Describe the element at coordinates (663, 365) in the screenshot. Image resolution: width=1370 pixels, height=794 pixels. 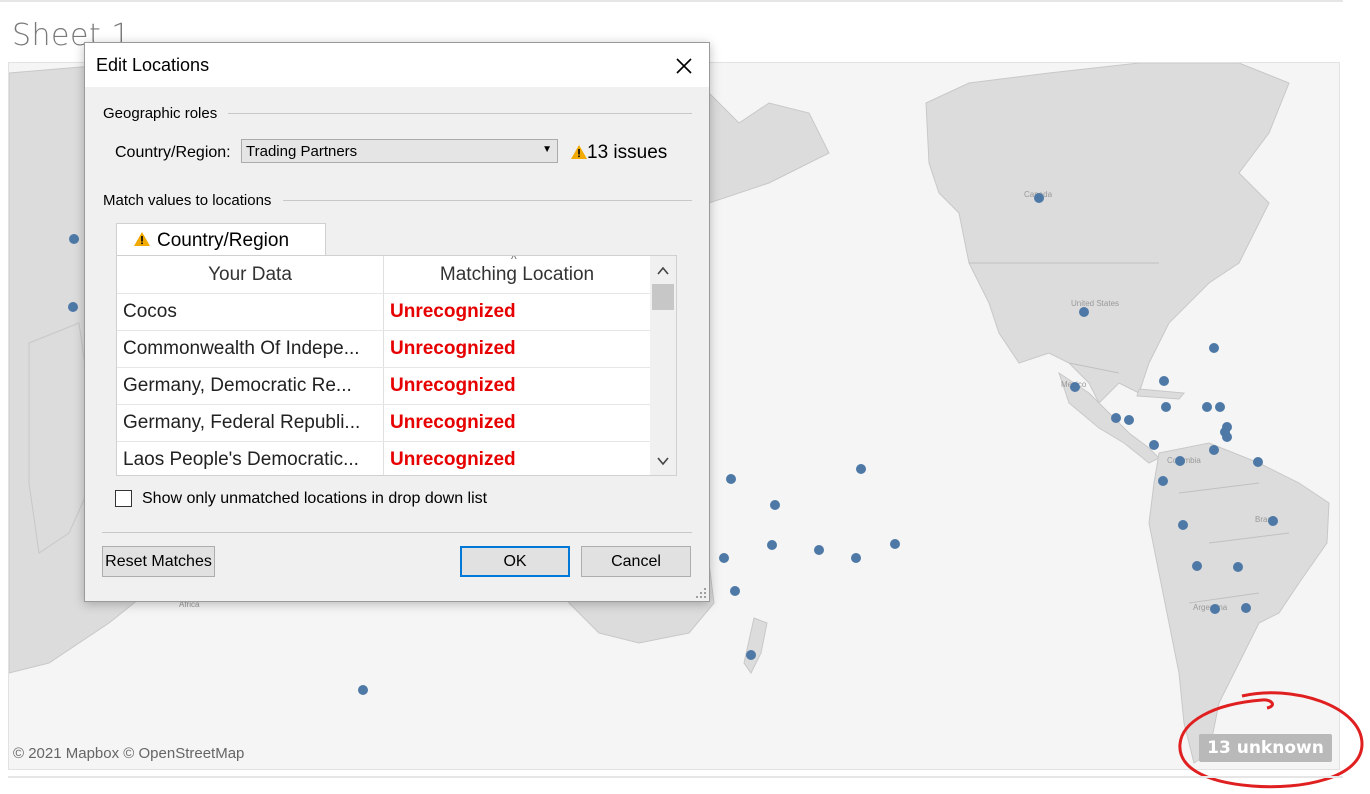
I see `table-scrollbar` at that location.